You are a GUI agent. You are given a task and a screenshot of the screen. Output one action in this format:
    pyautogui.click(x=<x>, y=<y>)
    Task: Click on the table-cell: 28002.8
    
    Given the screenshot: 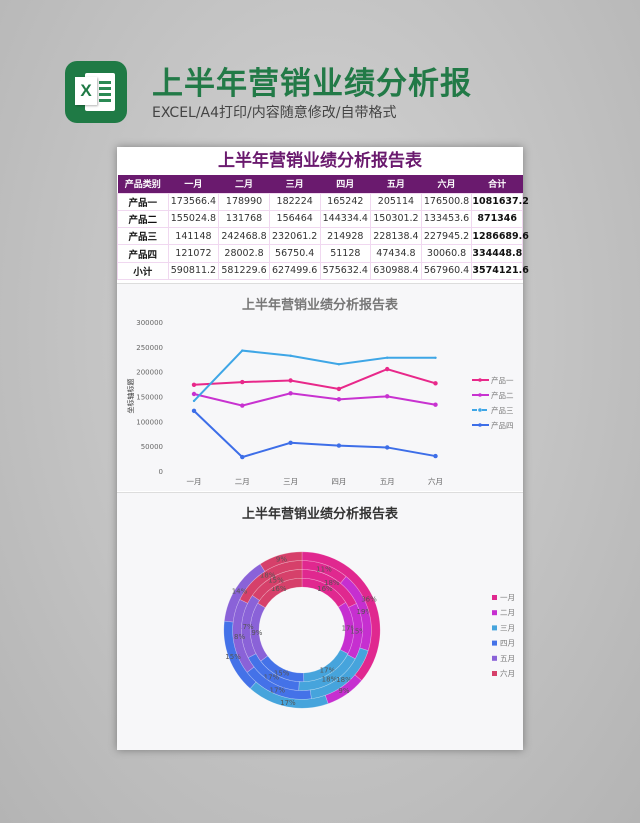 What is the action you would take?
    pyautogui.click(x=244, y=253)
    